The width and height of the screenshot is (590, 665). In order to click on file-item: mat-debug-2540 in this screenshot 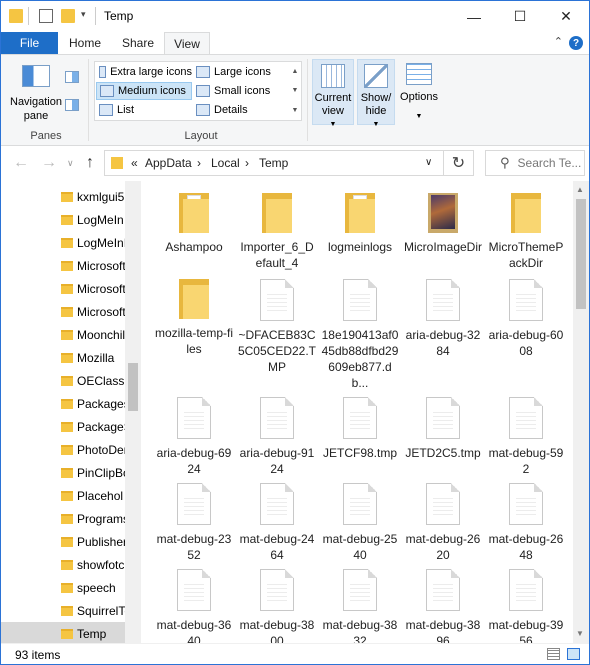, I will do `click(360, 523)`.